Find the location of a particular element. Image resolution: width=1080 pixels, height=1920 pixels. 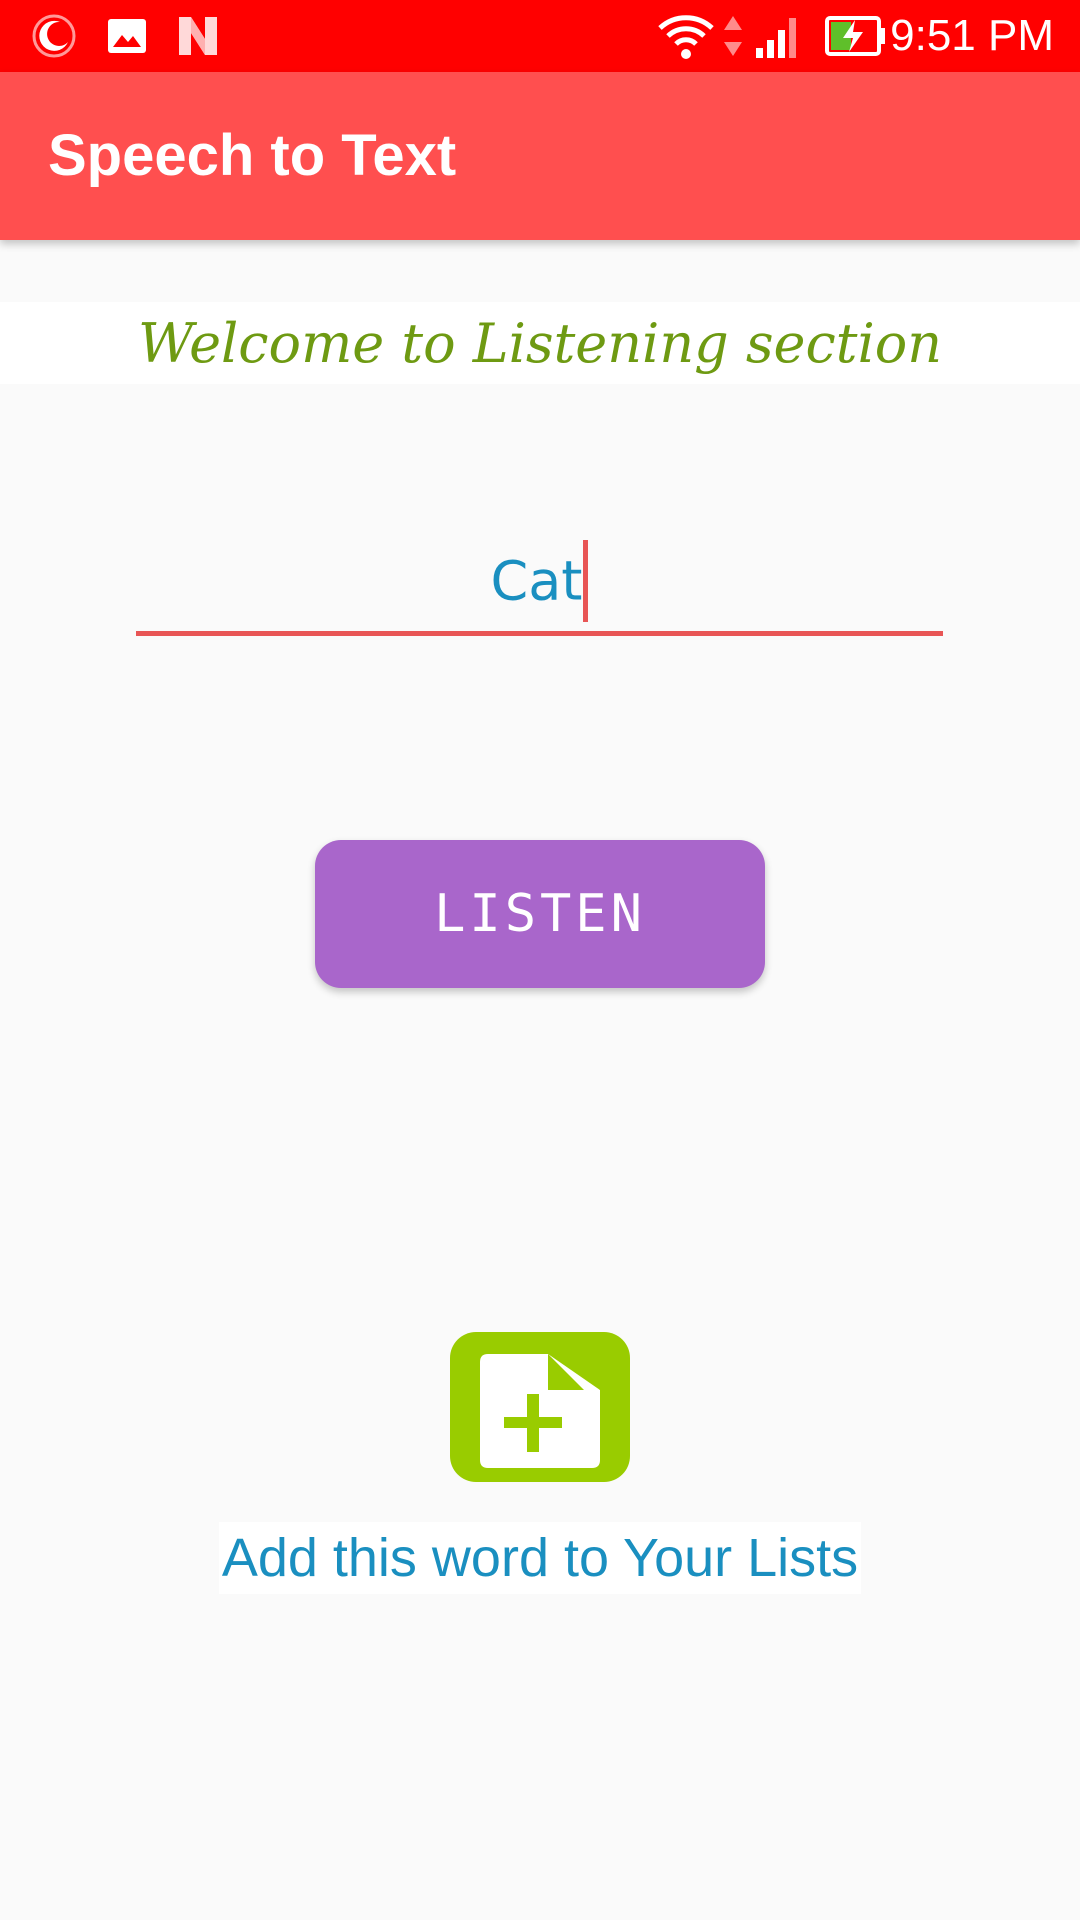

listen-button: LISTEN is located at coordinates (540, 914).